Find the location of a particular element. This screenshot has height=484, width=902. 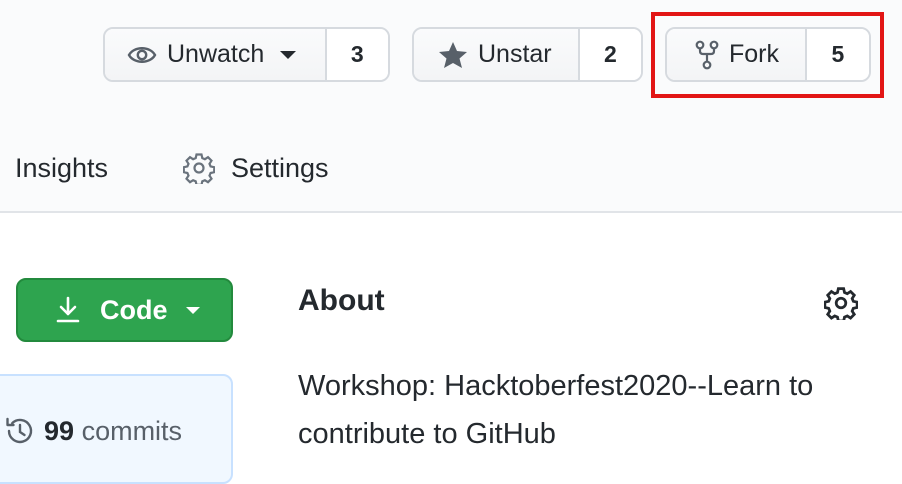

commits-label: commits is located at coordinates (132, 430).